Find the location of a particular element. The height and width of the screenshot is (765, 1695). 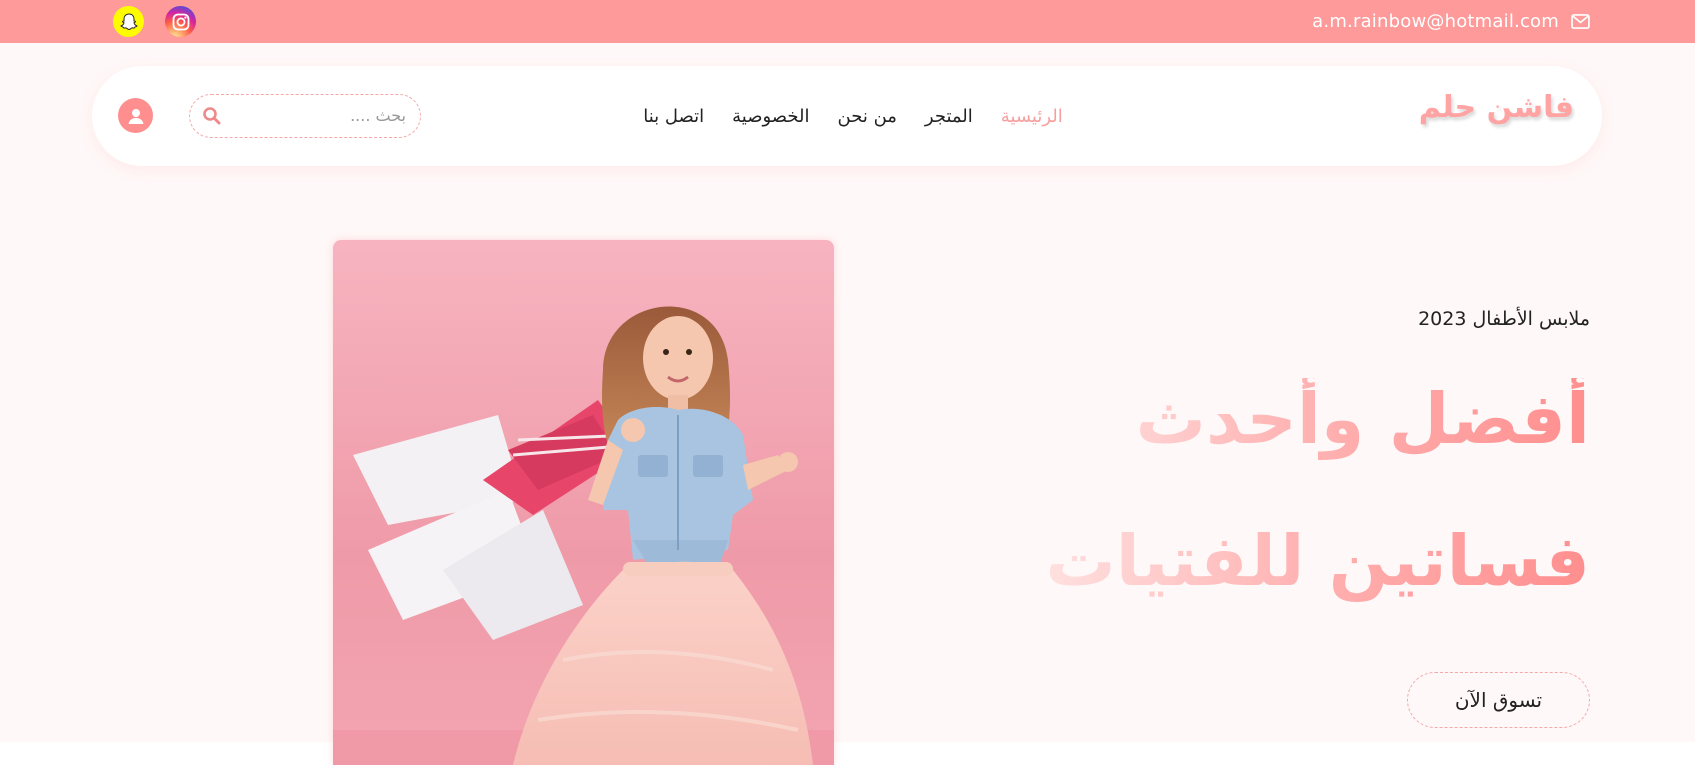

snapchat-link is located at coordinates (128, 21).